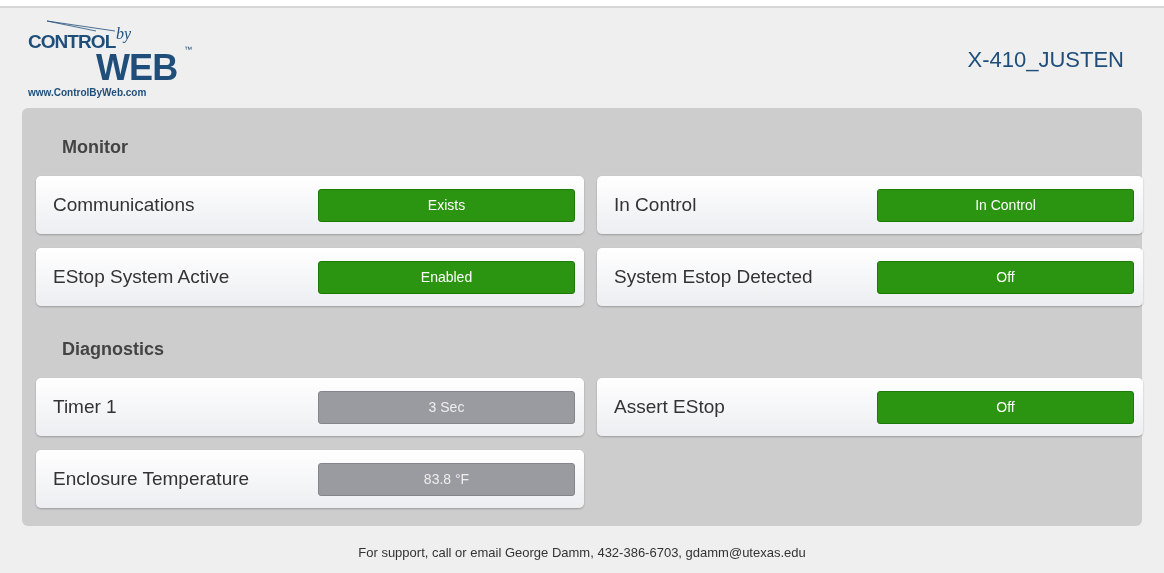 The image size is (1164, 573). I want to click on logo-url: www.ControlByWeb.com, so click(87, 93).